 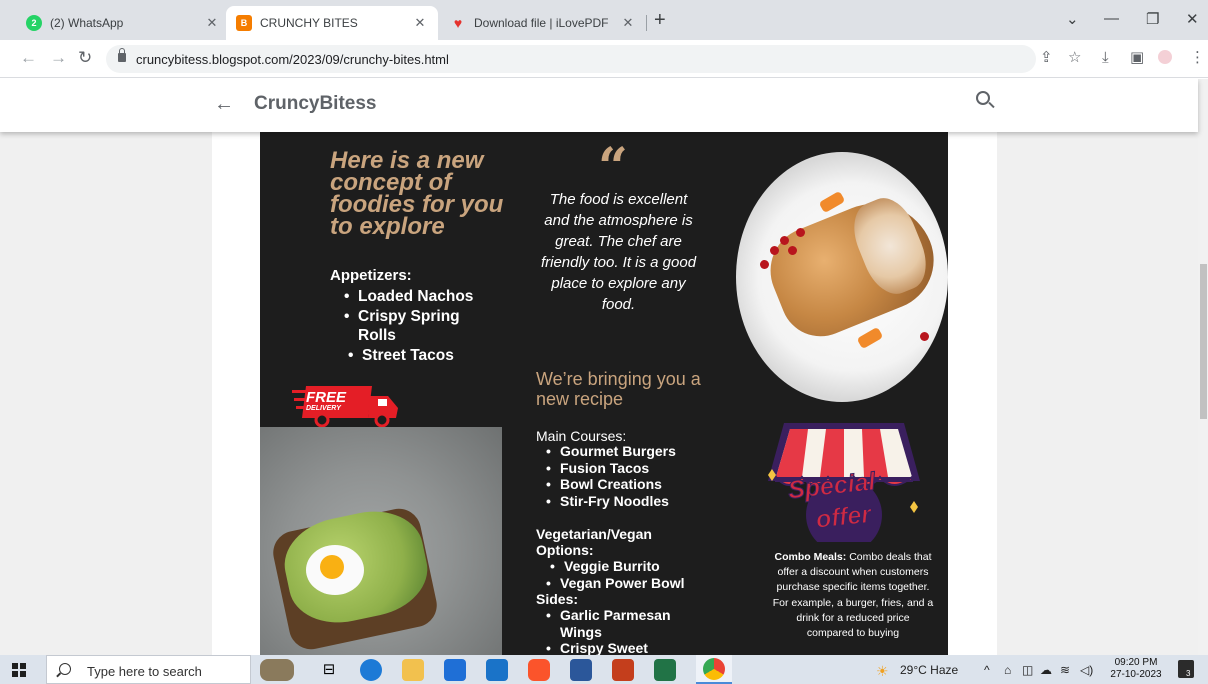 I want to click on tab-title: CRUNCHY BITES, so click(x=309, y=23).